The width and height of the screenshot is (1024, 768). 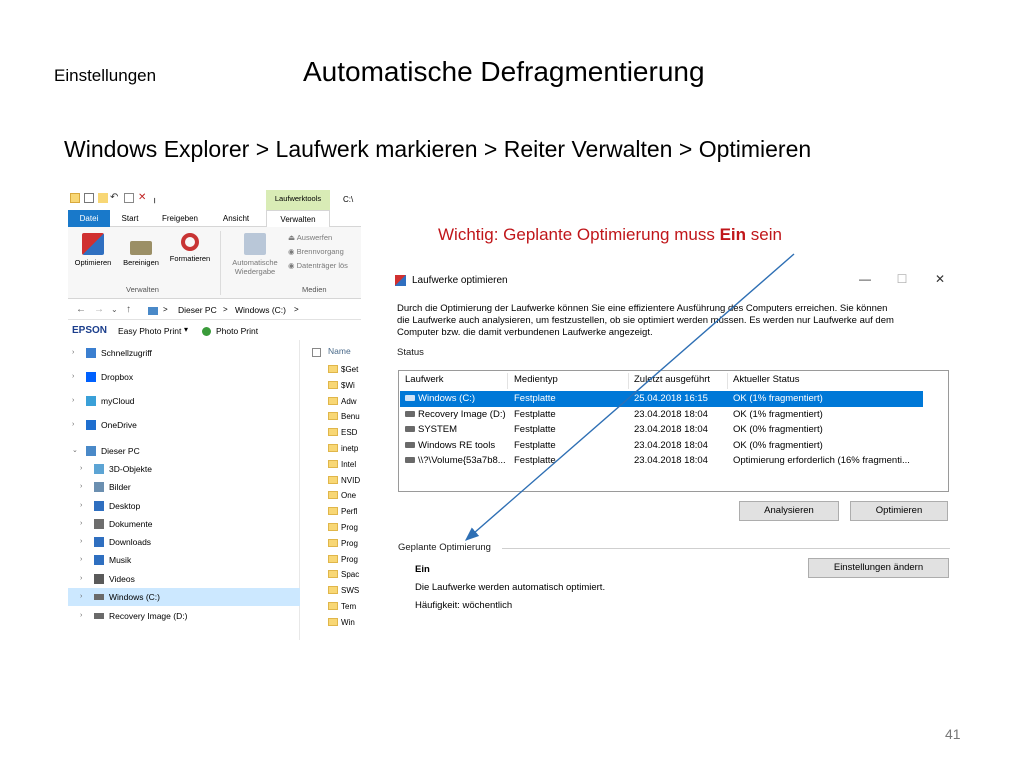 I want to click on column-header-drive: Laufwerk, so click(x=424, y=379).